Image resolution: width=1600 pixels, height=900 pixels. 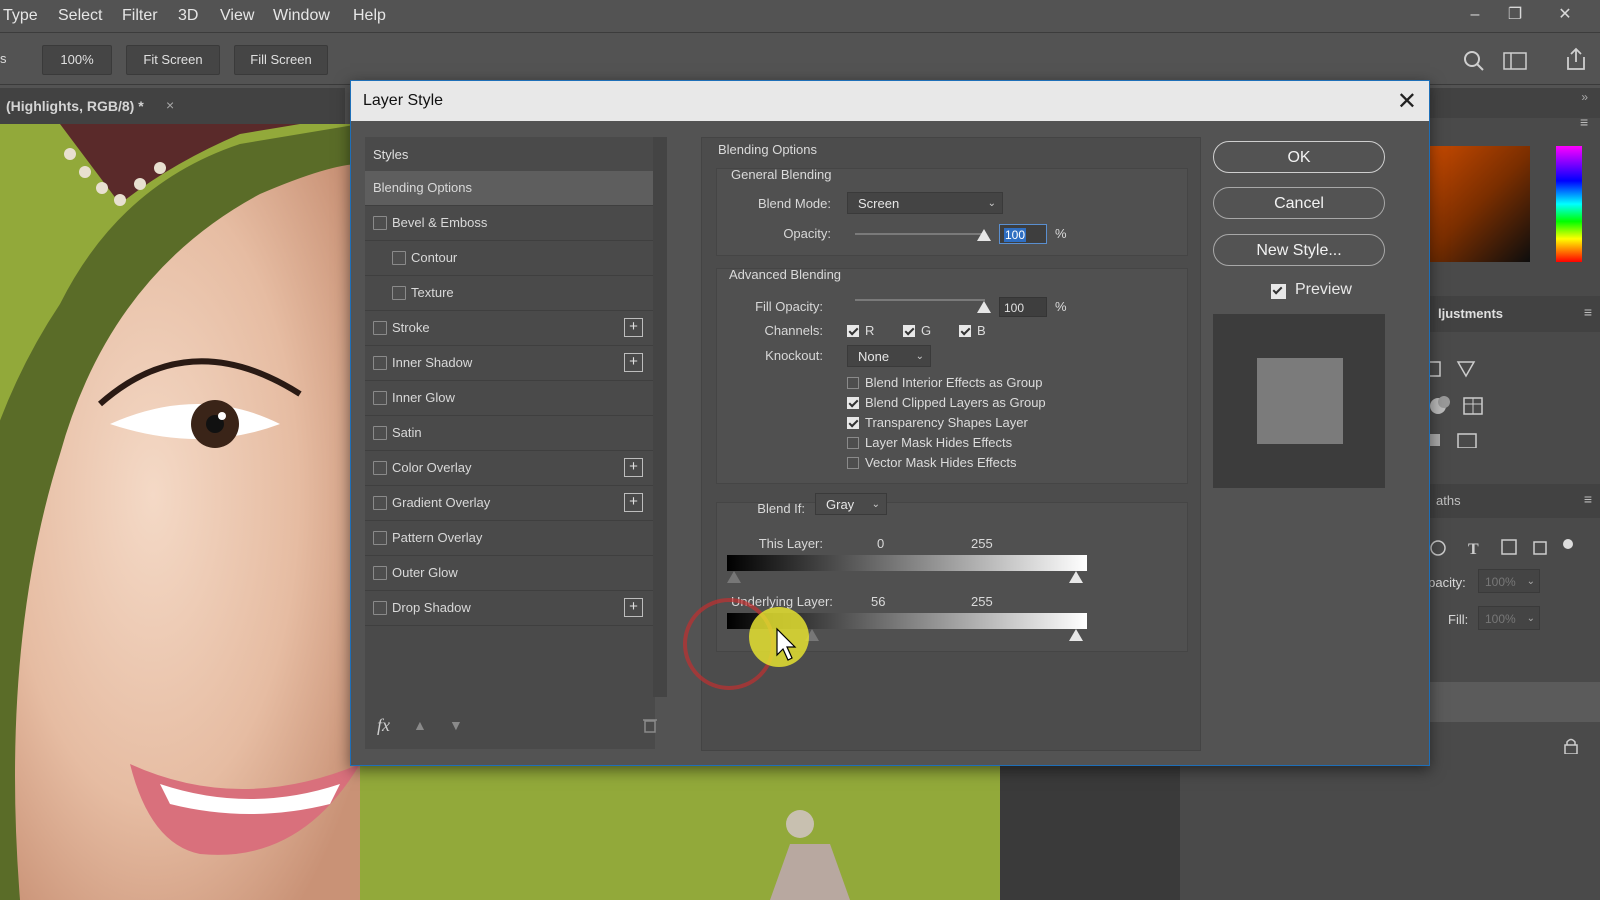 What do you see at coordinates (510, 503) in the screenshot?
I see `style-item-gradient-overlay: Gradient Overlay +` at bounding box center [510, 503].